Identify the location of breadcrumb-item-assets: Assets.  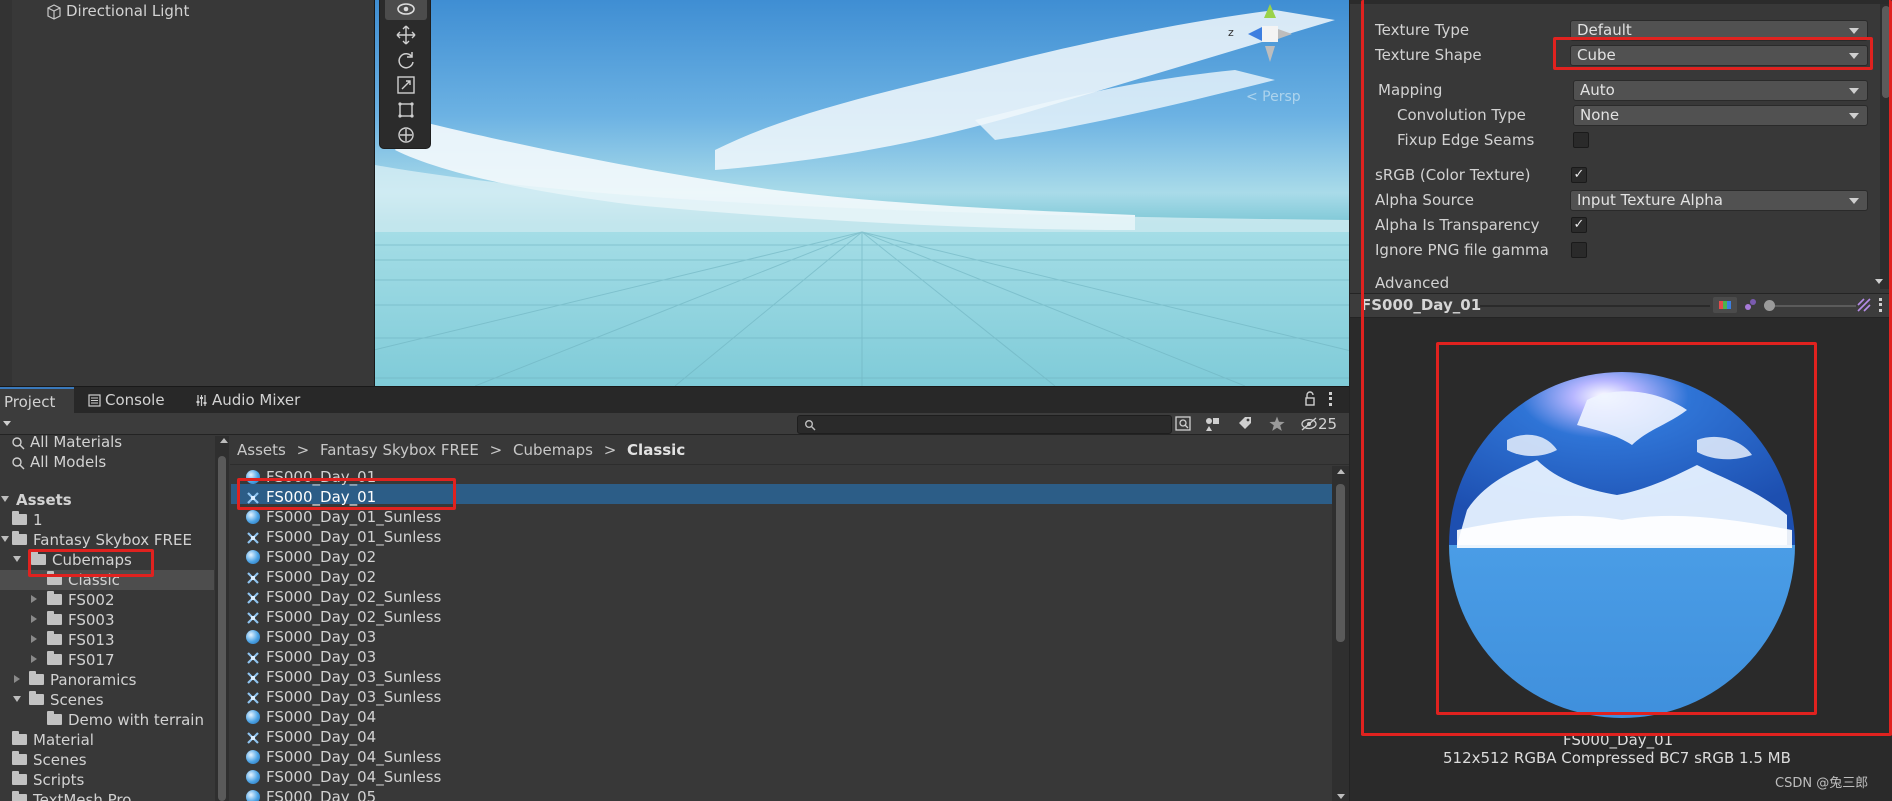
(261, 450).